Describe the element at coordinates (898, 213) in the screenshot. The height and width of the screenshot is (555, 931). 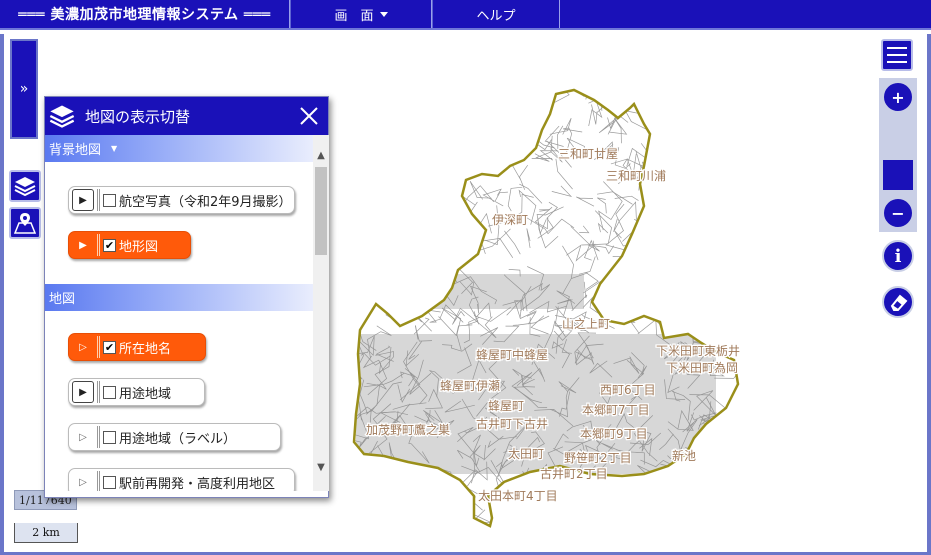
I see `zoom-out-button: −` at that location.